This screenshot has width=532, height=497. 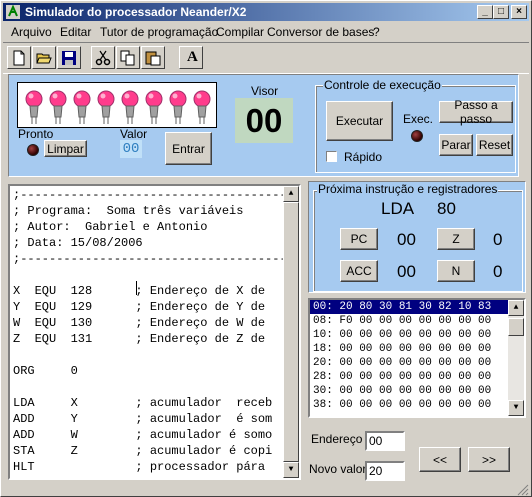 What do you see at coordinates (128, 211) in the screenshot?
I see `code-line: ; Programa: Soma três variáveis` at bounding box center [128, 211].